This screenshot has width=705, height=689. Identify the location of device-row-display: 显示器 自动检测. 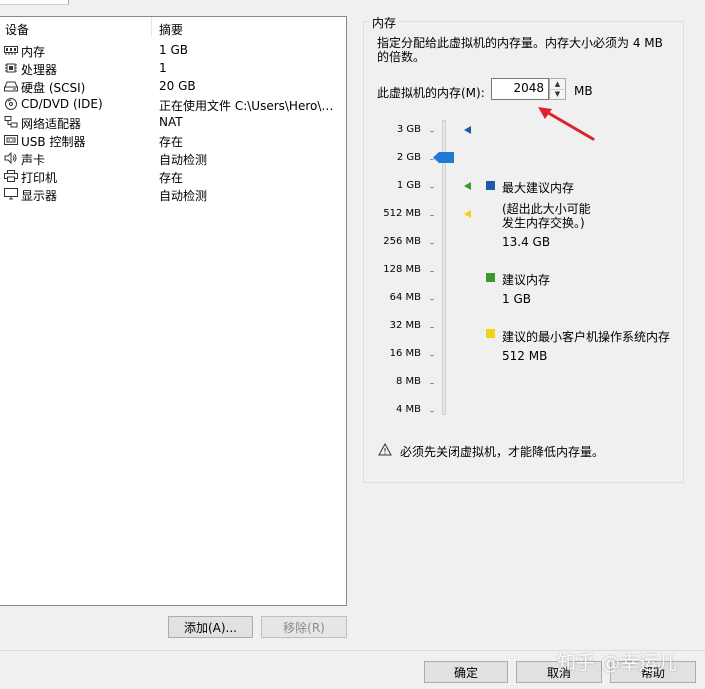
(173, 194).